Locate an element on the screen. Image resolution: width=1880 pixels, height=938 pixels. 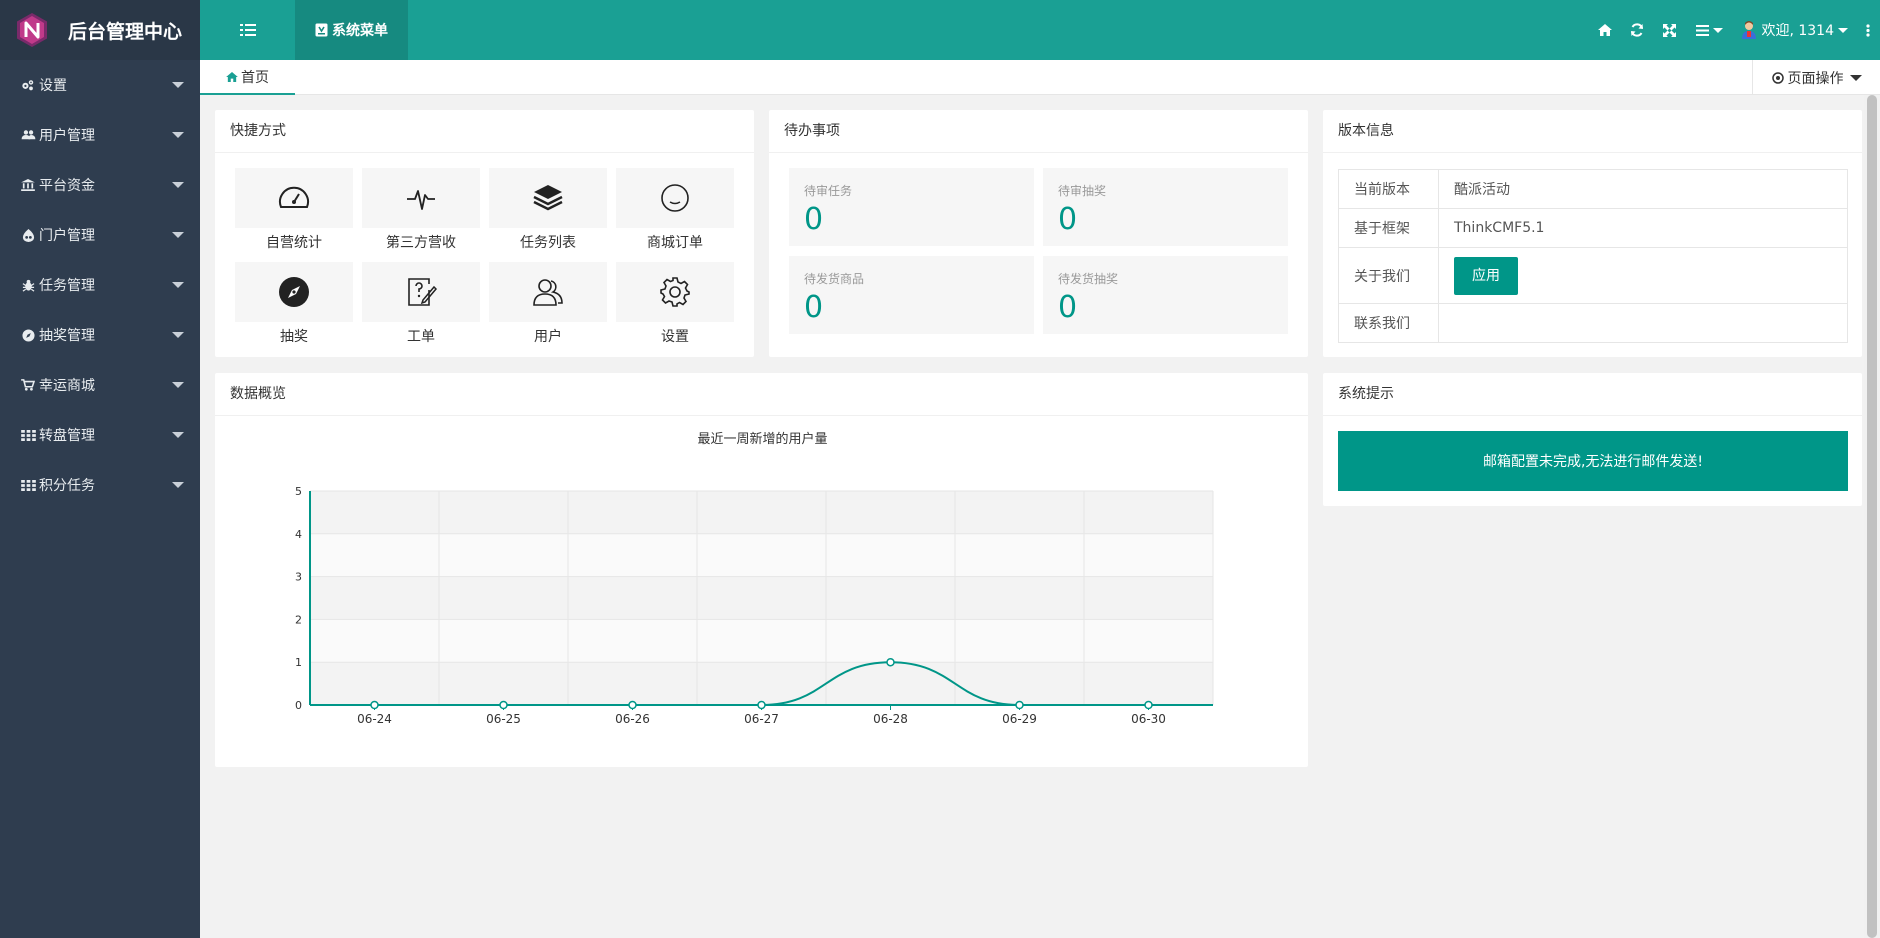
shortcut-label: 任务列表 is located at coordinates (548, 242).